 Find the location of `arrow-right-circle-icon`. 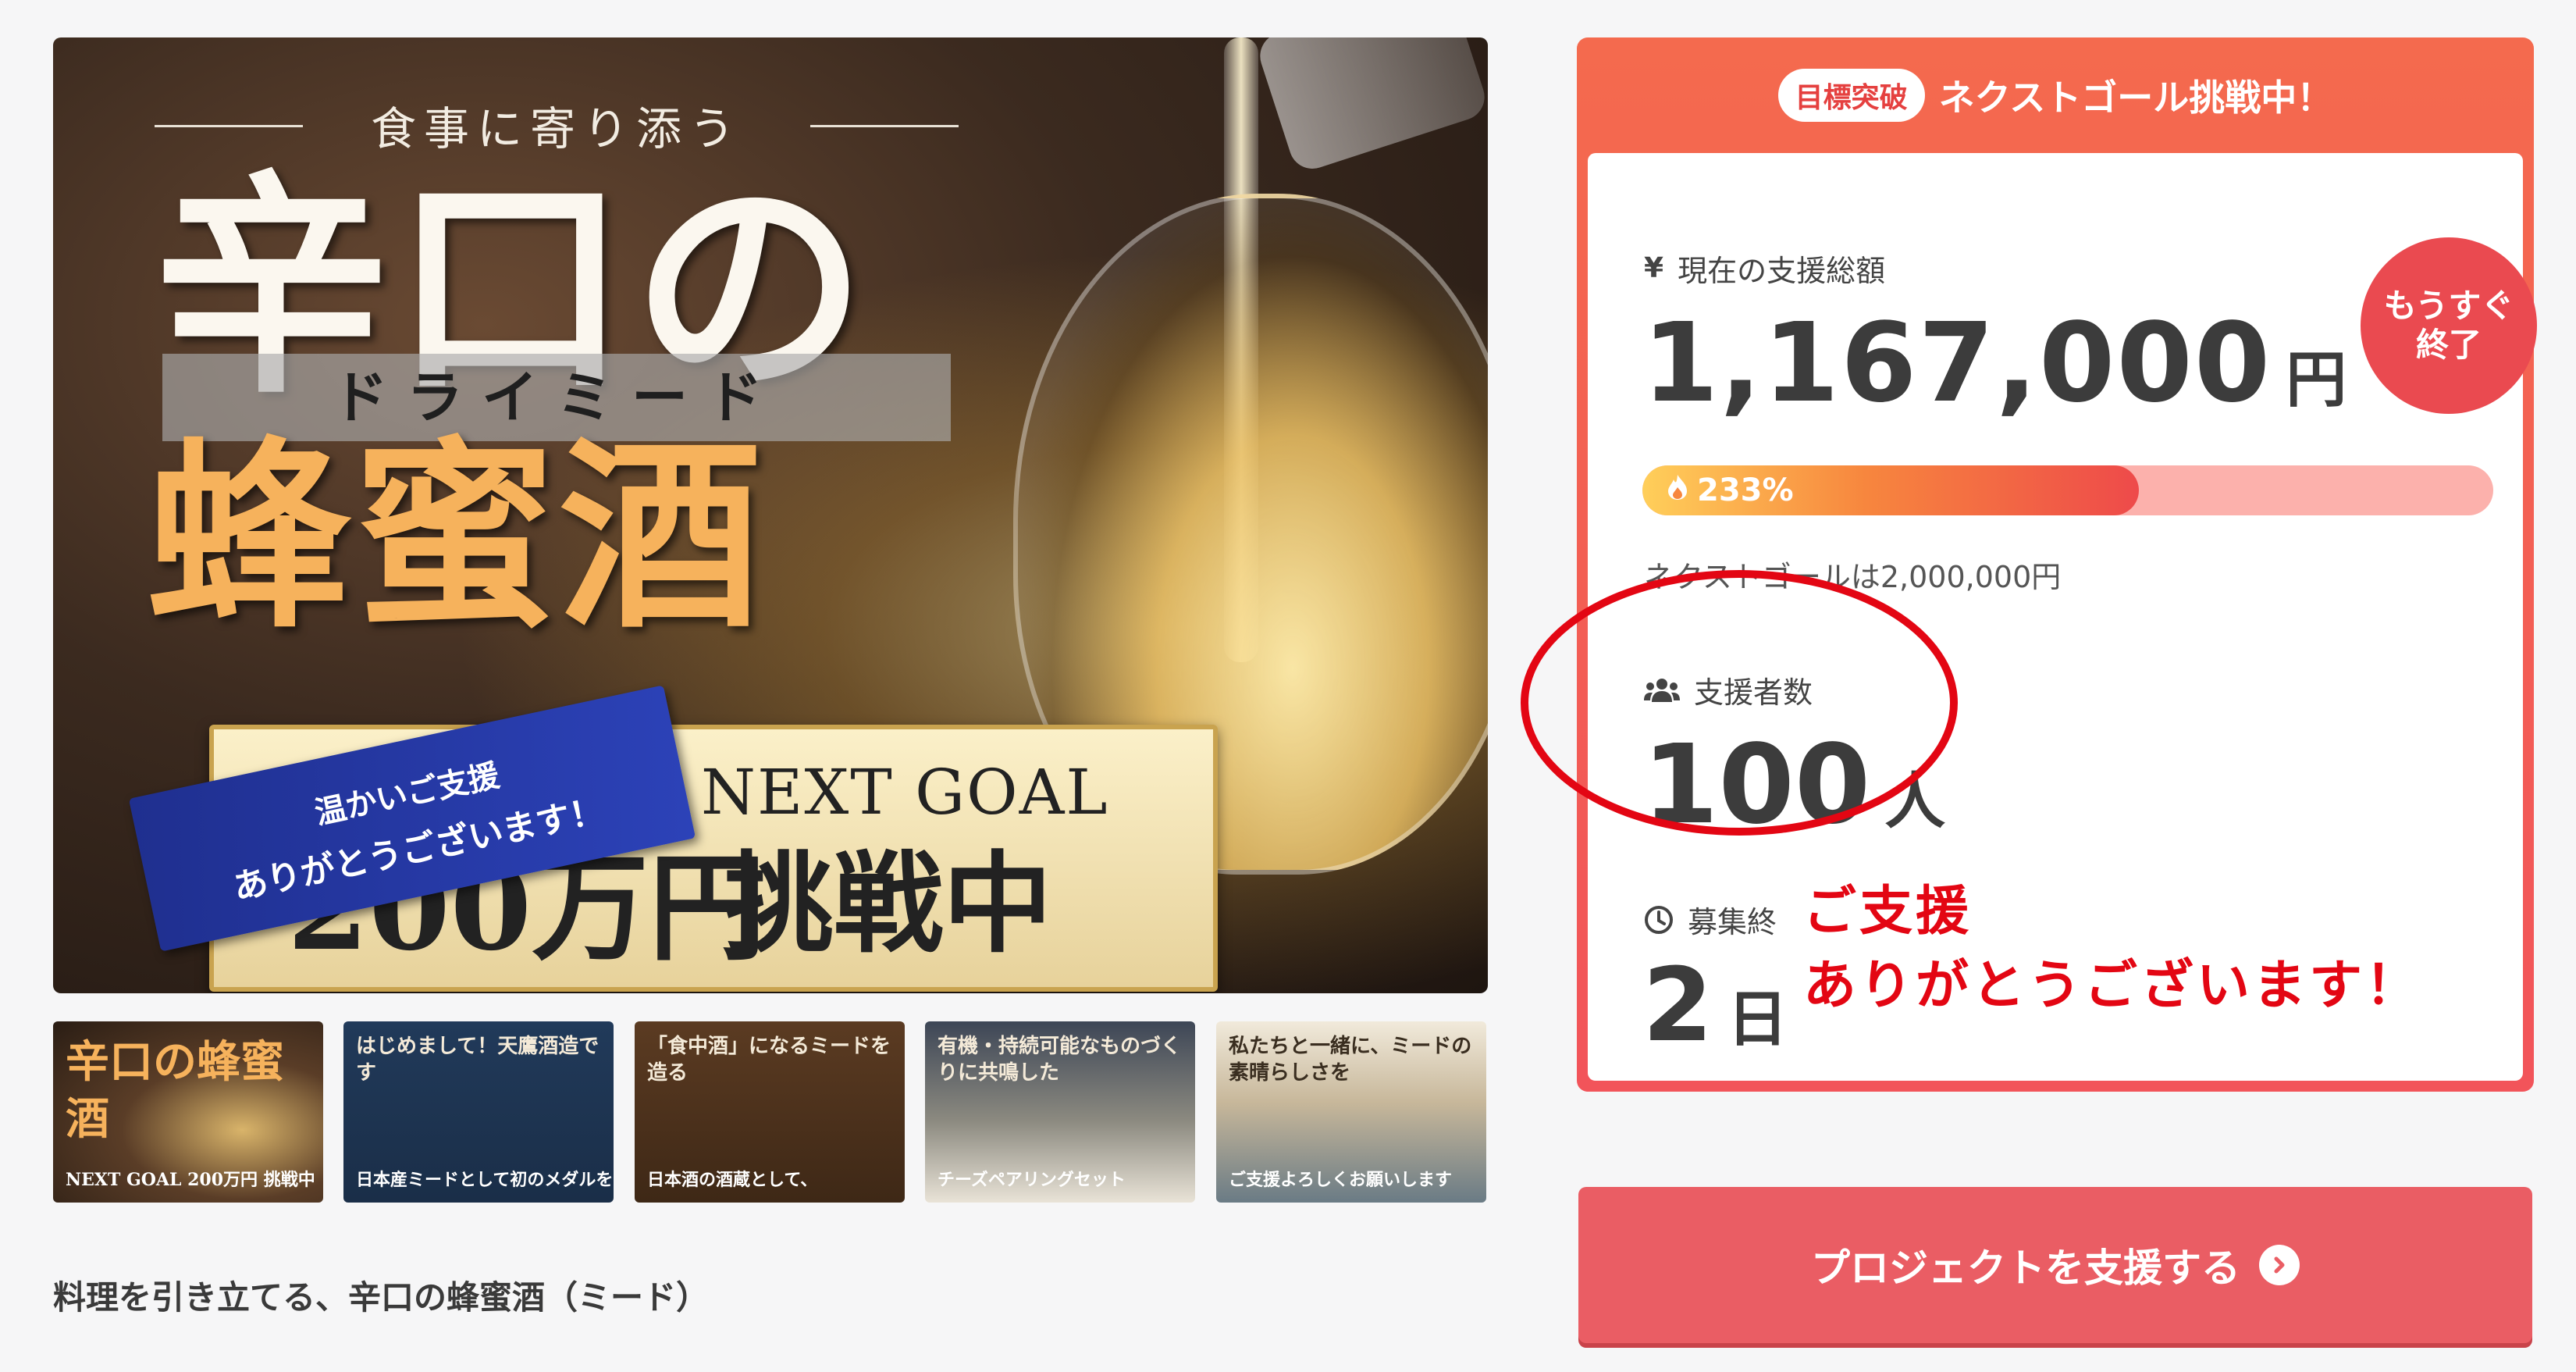

arrow-right-circle-icon is located at coordinates (2279, 1265).